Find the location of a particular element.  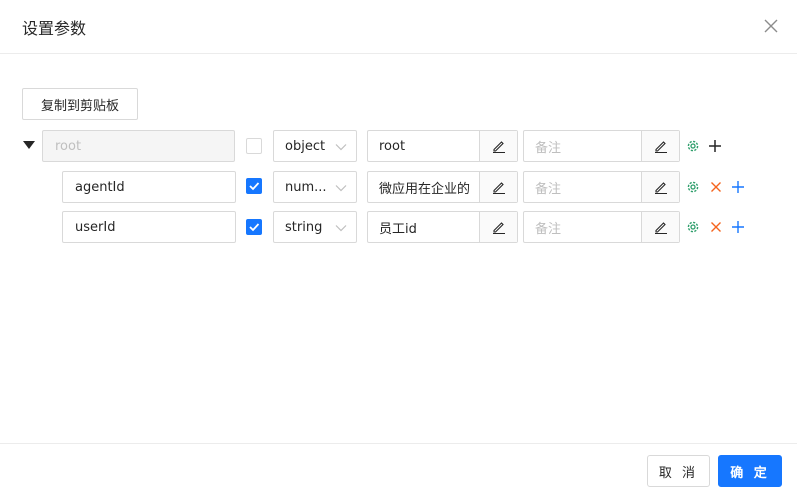

root-type-select: object is located at coordinates (315, 146).